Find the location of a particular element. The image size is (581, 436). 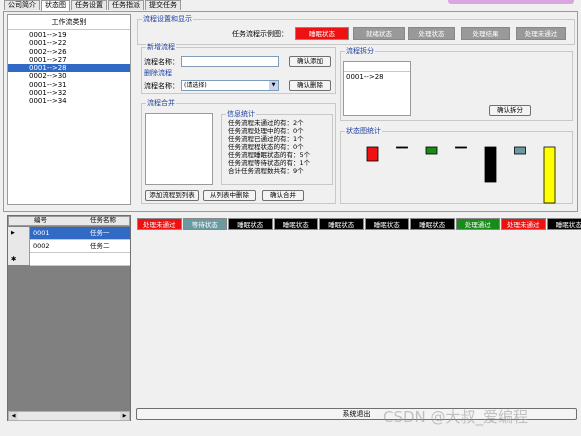

stat-line: 任务流程程状态的有：0个 is located at coordinates (266, 147).